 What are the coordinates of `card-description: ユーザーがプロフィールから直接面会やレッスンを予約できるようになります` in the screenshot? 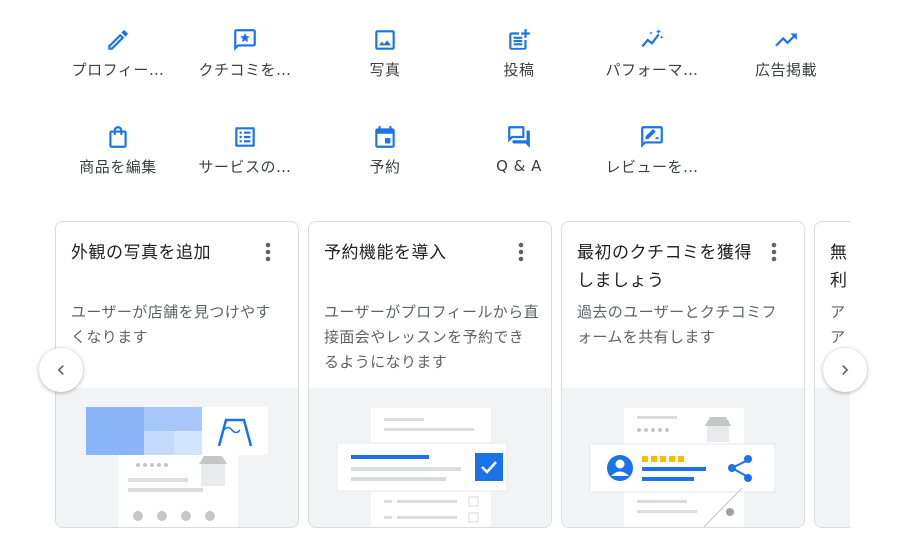 It's located at (432, 337).